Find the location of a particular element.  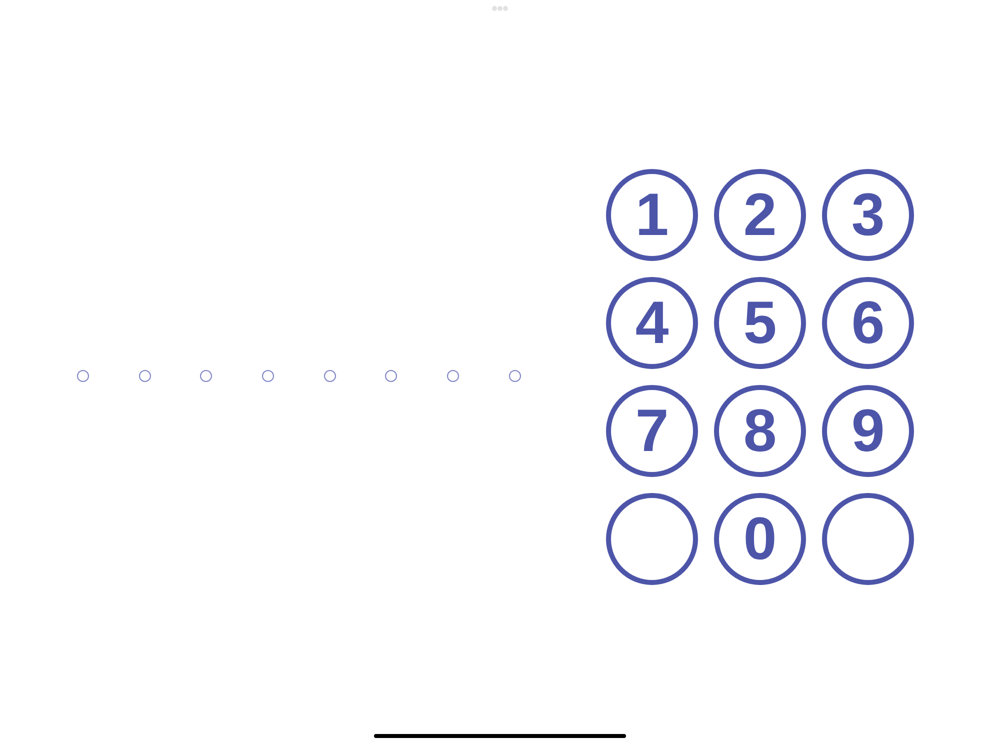

digit-key: 3 is located at coordinates (868, 215).